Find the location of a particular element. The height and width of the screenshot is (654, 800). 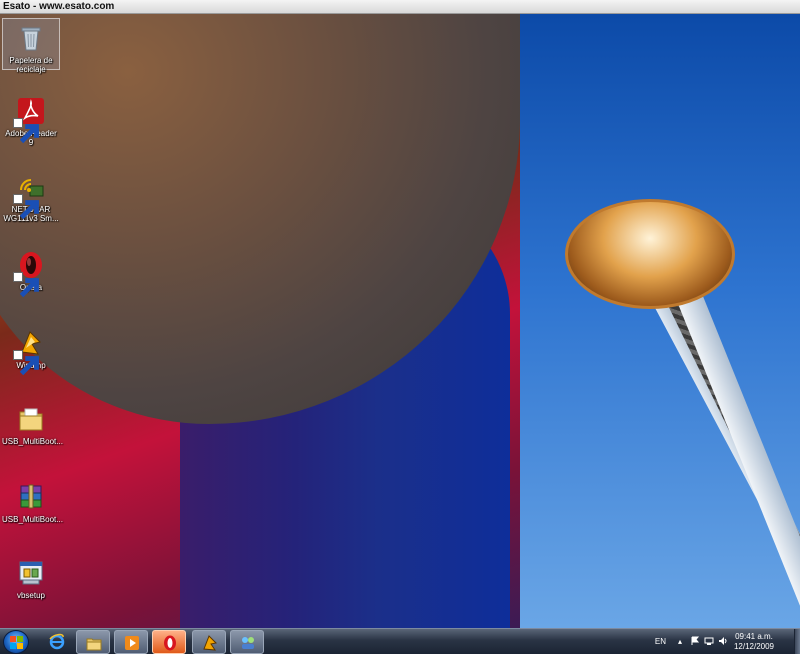

clock-date: 12/12/2009 is located at coordinates (754, 646).